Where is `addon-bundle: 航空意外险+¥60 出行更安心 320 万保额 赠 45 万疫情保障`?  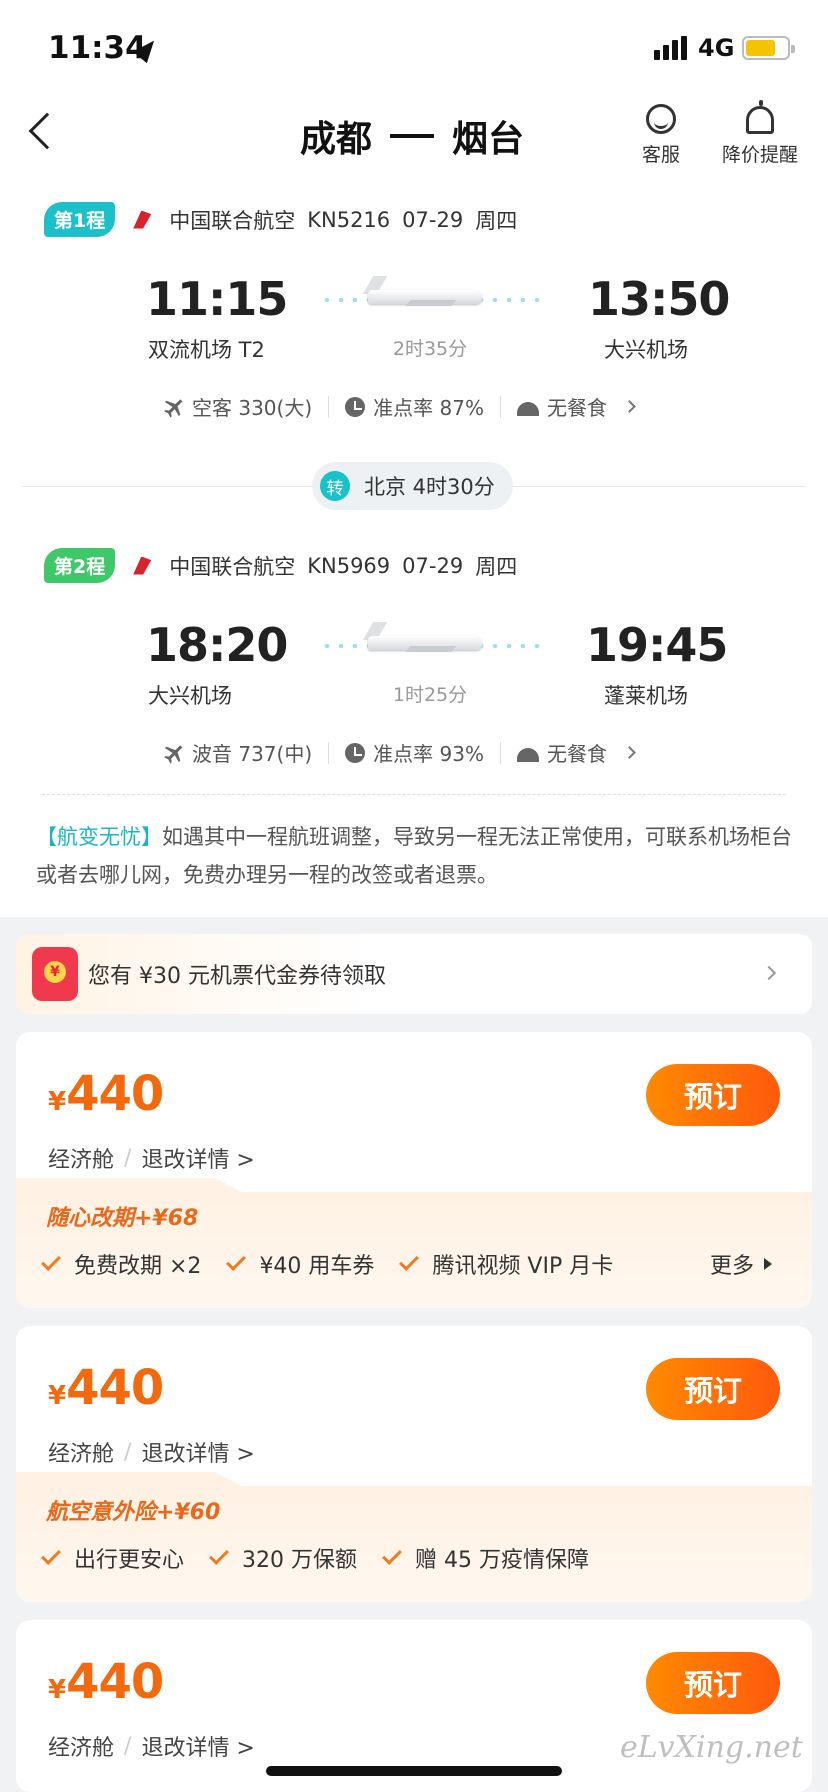
addon-bundle: 航空意外险+¥60 出行更安心 320 万保额 赠 45 万疫情保障 is located at coordinates (414, 1537).